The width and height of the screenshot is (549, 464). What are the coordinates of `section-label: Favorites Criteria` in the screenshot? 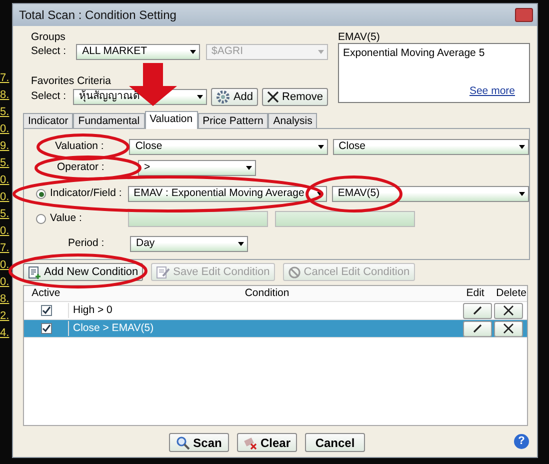 It's located at (71, 80).